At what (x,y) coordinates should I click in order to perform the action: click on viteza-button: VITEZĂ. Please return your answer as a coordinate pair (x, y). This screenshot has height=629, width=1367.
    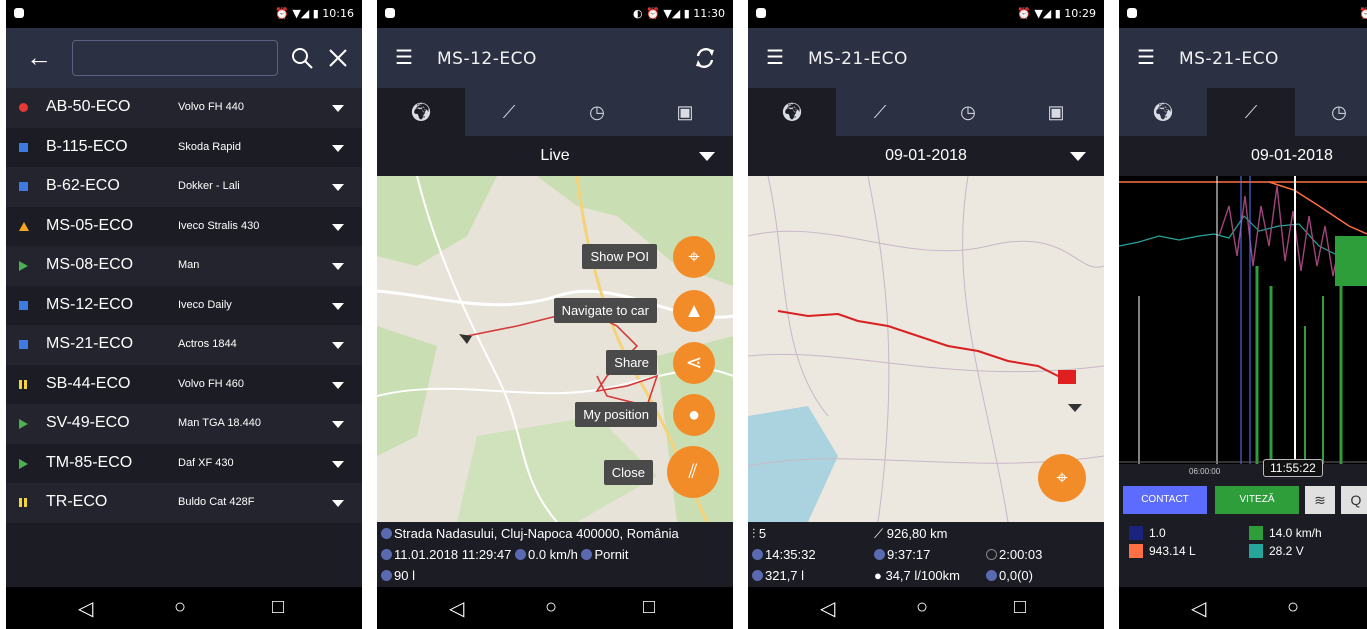
    Looking at the image, I should click on (1257, 500).